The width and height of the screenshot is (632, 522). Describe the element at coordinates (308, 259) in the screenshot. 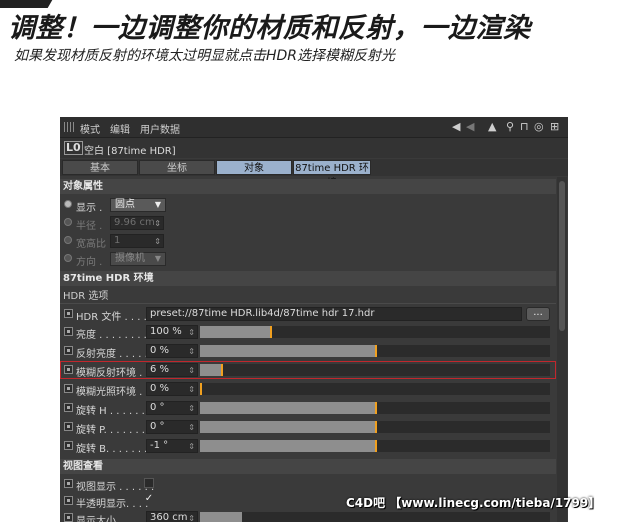

I see `row-orientation: 方向 . 摄像机 ▼` at that location.